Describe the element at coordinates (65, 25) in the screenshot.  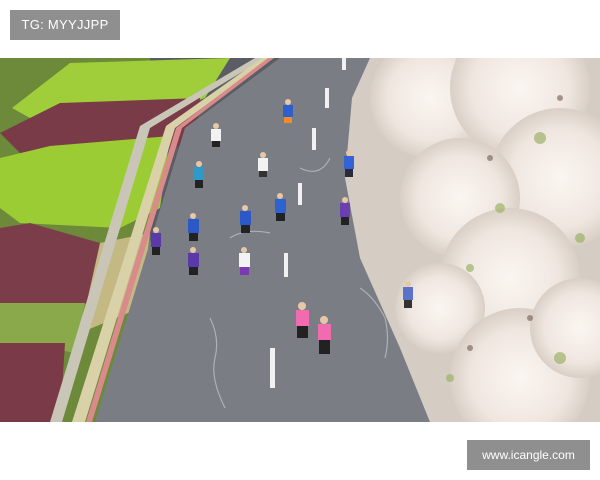
I see `watermark-top-label: TG: MYYJJPP` at that location.